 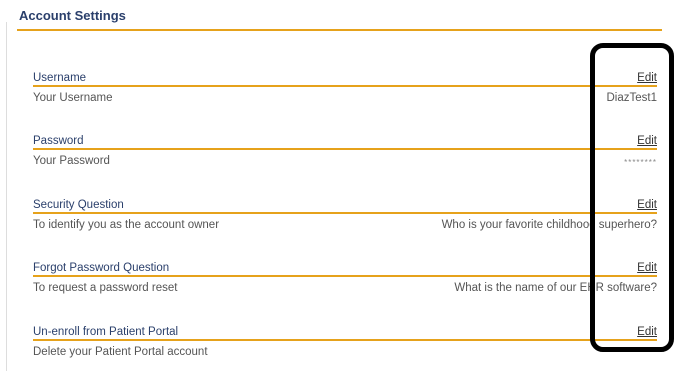 I want to click on left-border, so click(x=6, y=196).